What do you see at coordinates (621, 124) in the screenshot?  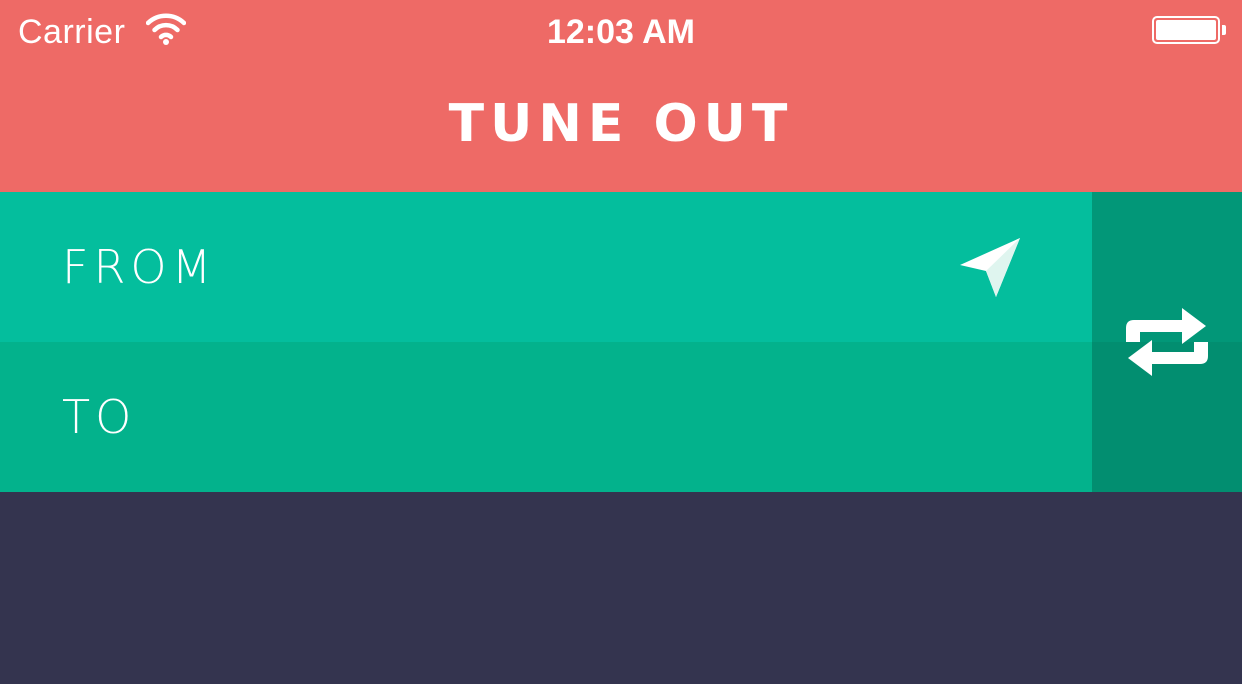 I see `app-title: TUNE OUT` at bounding box center [621, 124].